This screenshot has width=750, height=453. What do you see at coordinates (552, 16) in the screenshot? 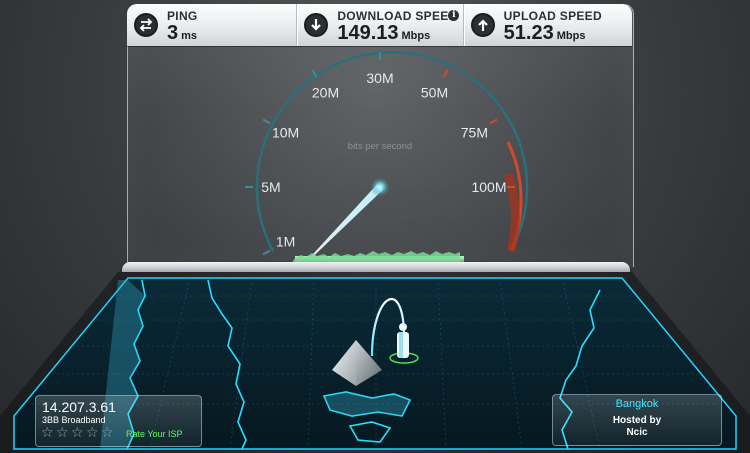
I see `upload-label: UPLOAD SPEED` at bounding box center [552, 16].